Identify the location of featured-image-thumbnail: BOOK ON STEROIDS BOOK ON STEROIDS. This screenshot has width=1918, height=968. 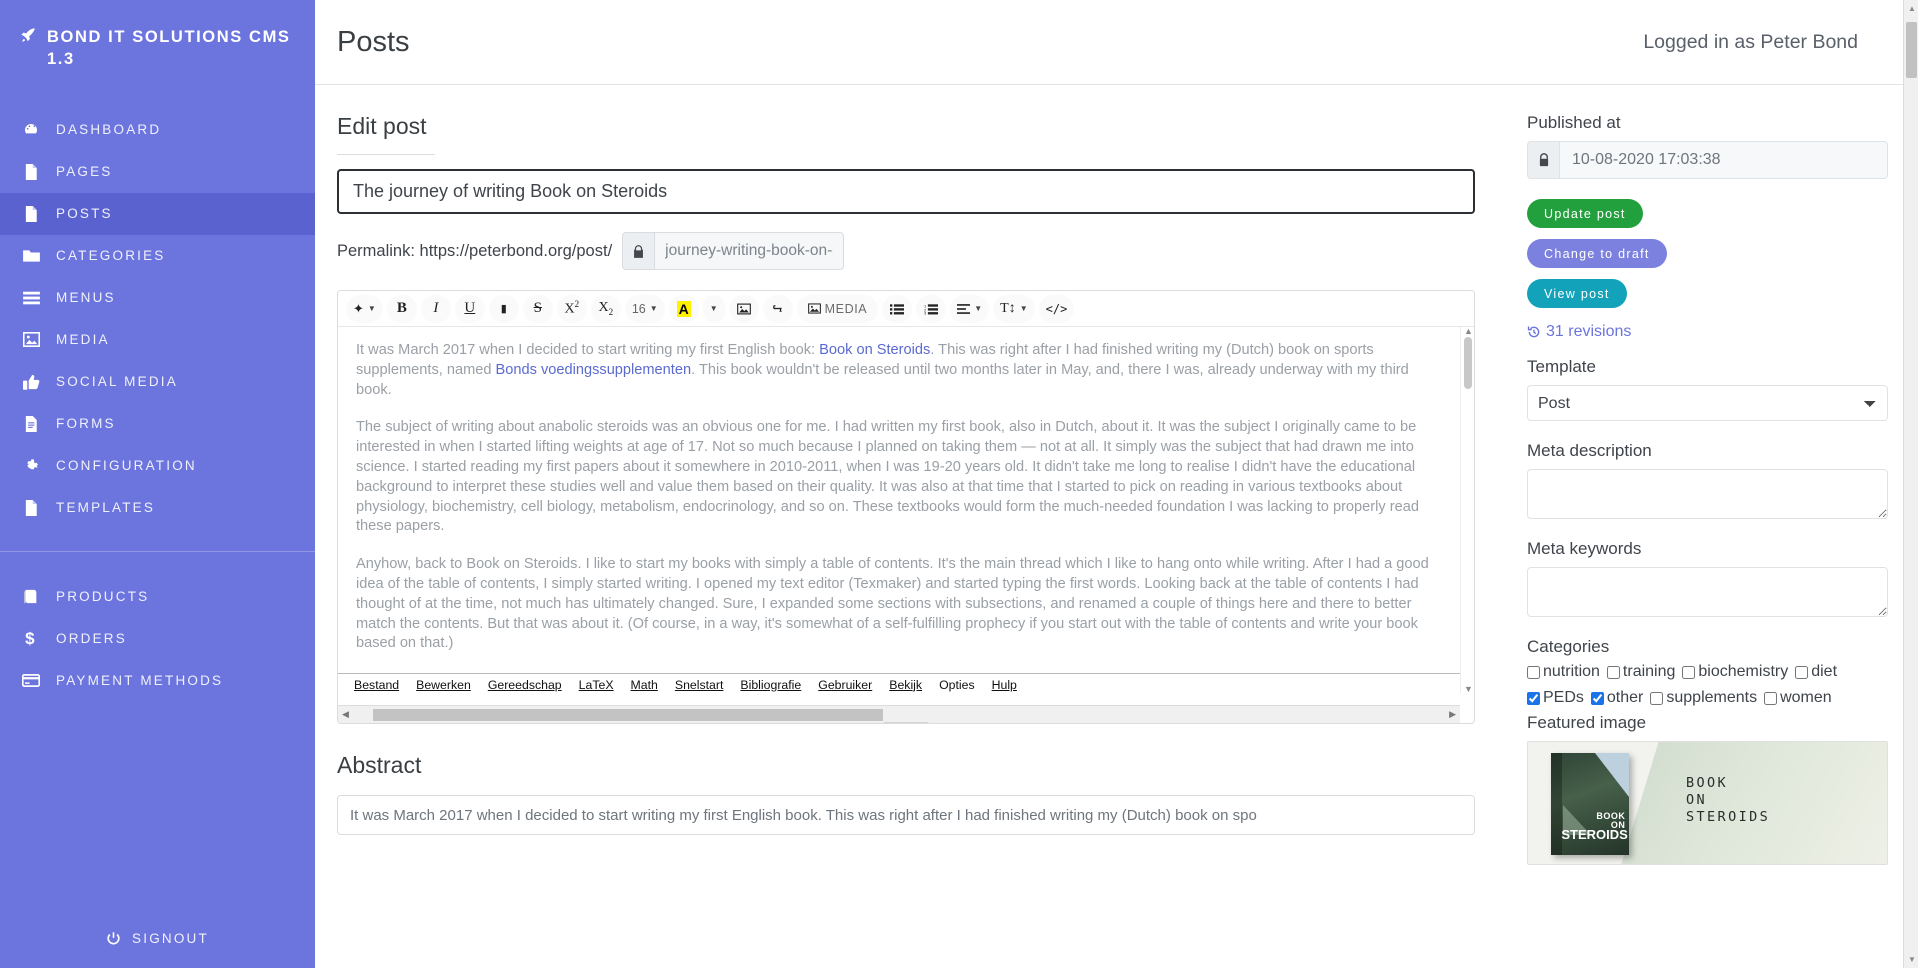
(1707, 803).